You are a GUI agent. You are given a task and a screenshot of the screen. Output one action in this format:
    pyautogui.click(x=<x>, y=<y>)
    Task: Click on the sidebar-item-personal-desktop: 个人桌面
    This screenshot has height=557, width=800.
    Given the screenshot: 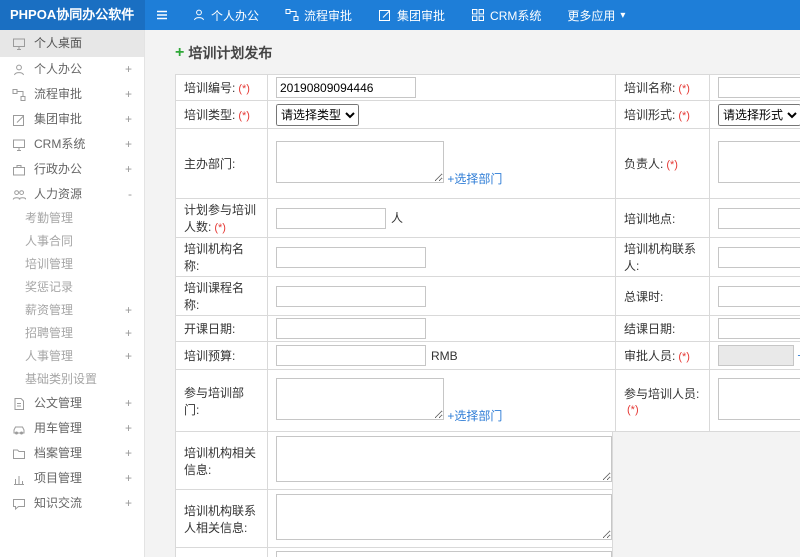 What is the action you would take?
    pyautogui.click(x=72, y=43)
    